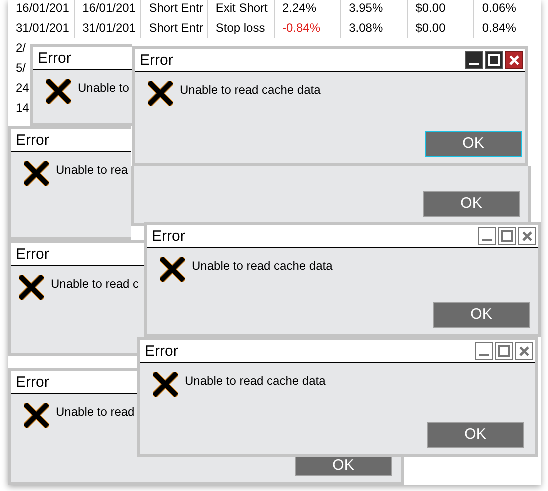  What do you see at coordinates (431, 8) in the screenshot?
I see `table-cell: $0.00` at bounding box center [431, 8].